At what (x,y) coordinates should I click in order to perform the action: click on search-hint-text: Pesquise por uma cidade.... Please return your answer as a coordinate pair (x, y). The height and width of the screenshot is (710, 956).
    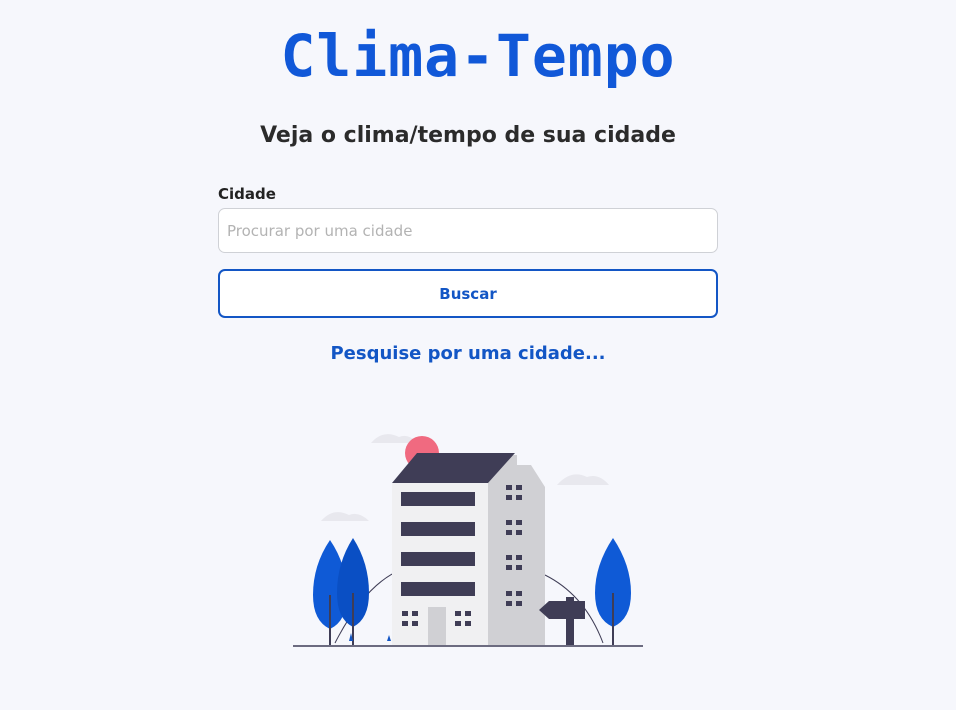
    Looking at the image, I should click on (468, 353).